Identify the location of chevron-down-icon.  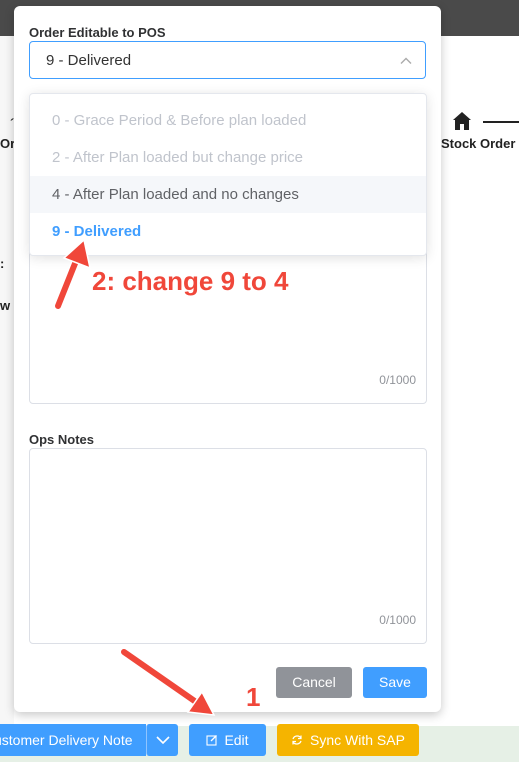
(163, 740).